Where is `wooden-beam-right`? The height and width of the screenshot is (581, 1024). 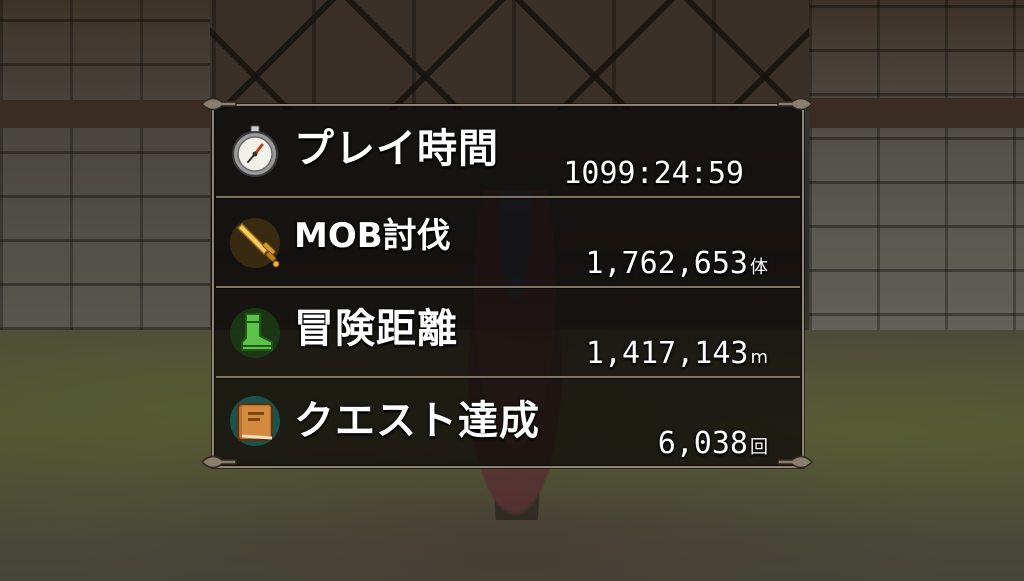
wooden-beam-right is located at coordinates (916, 113).